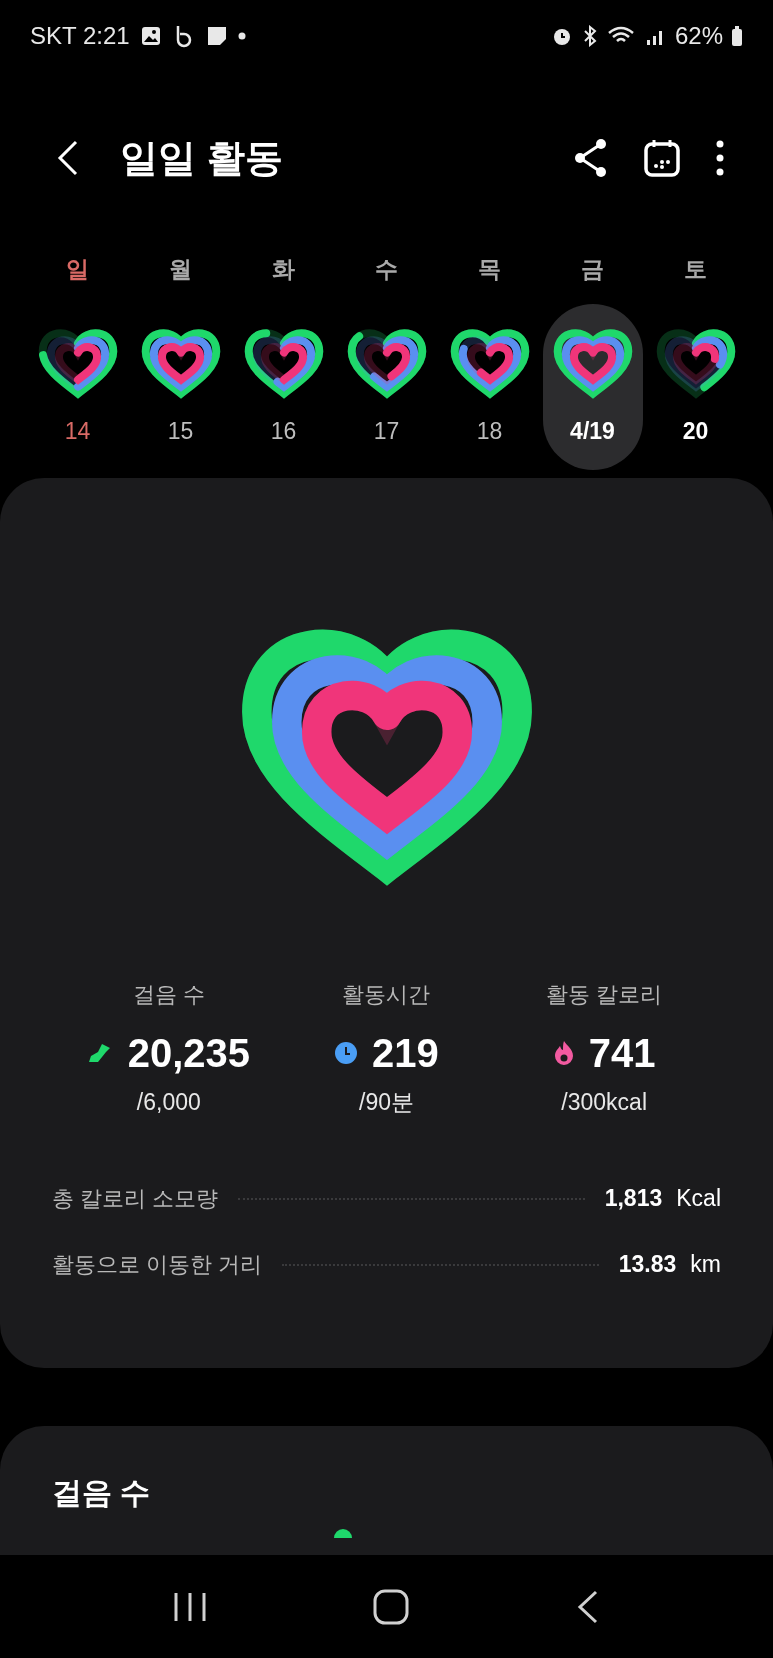 The width and height of the screenshot is (773, 1658). Describe the element at coordinates (216, 36) in the screenshot. I see `note-icon` at that location.